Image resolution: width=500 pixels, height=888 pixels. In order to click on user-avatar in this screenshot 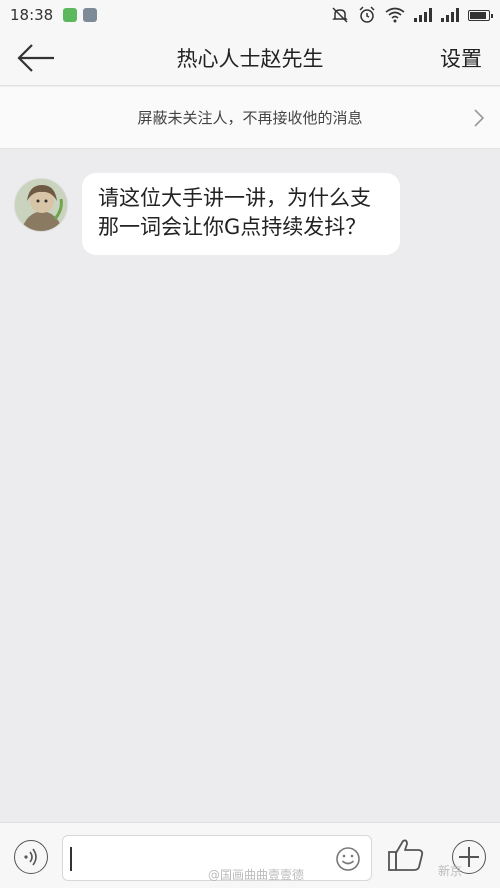, I will do `click(41, 205)`.